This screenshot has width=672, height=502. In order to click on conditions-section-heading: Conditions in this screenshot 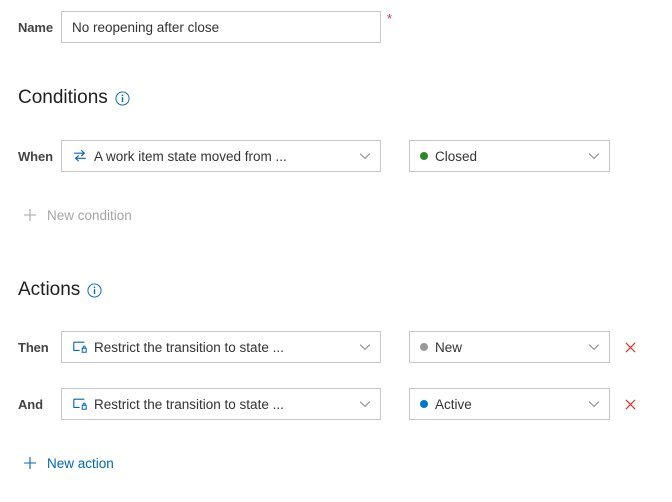, I will do `click(74, 98)`.